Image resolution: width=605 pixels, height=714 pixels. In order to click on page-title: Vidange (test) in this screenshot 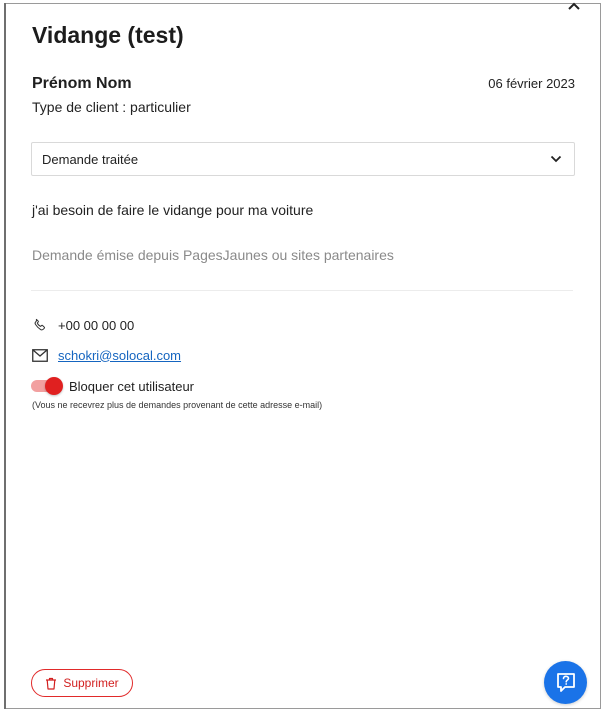, I will do `click(108, 35)`.